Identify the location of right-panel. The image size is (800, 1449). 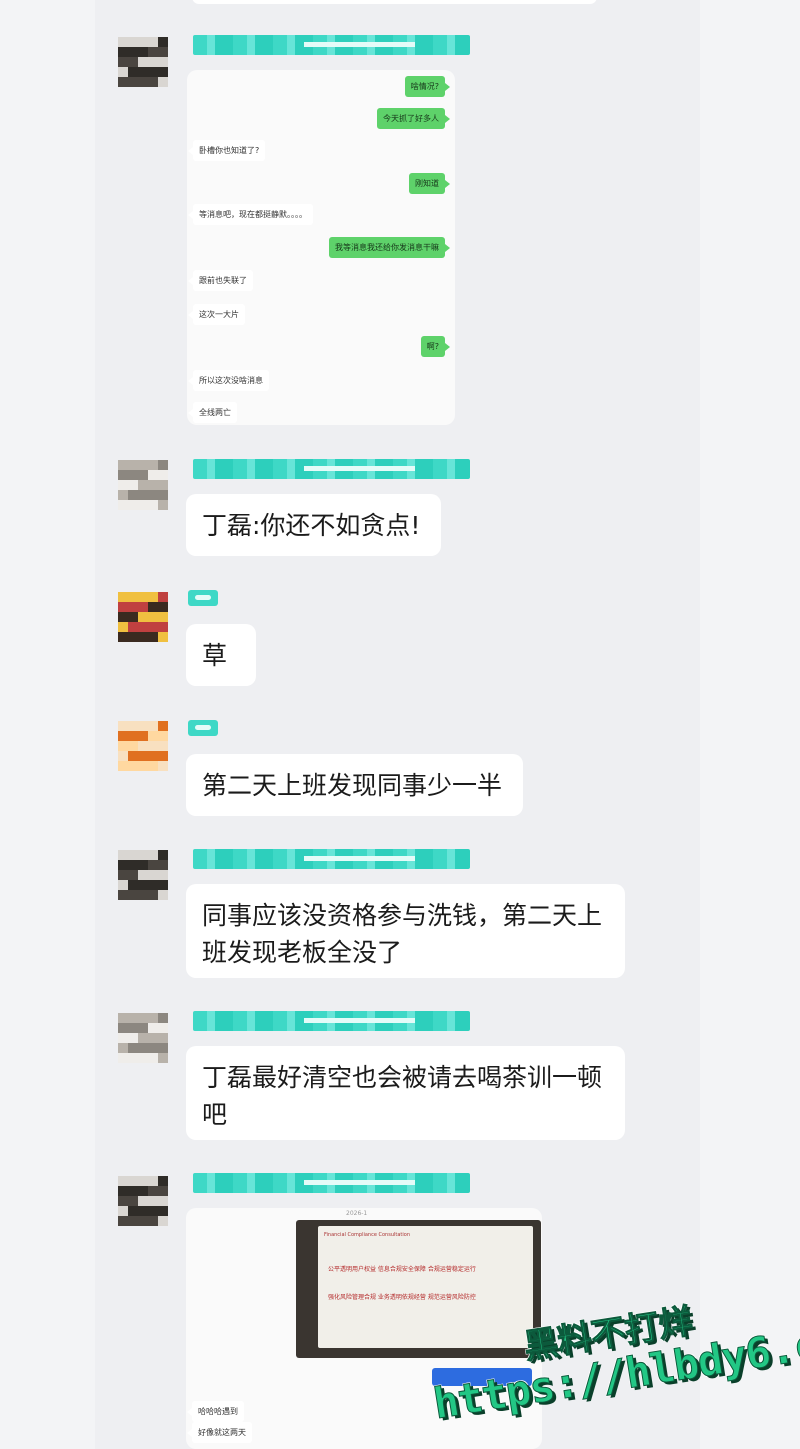
(750, 724).